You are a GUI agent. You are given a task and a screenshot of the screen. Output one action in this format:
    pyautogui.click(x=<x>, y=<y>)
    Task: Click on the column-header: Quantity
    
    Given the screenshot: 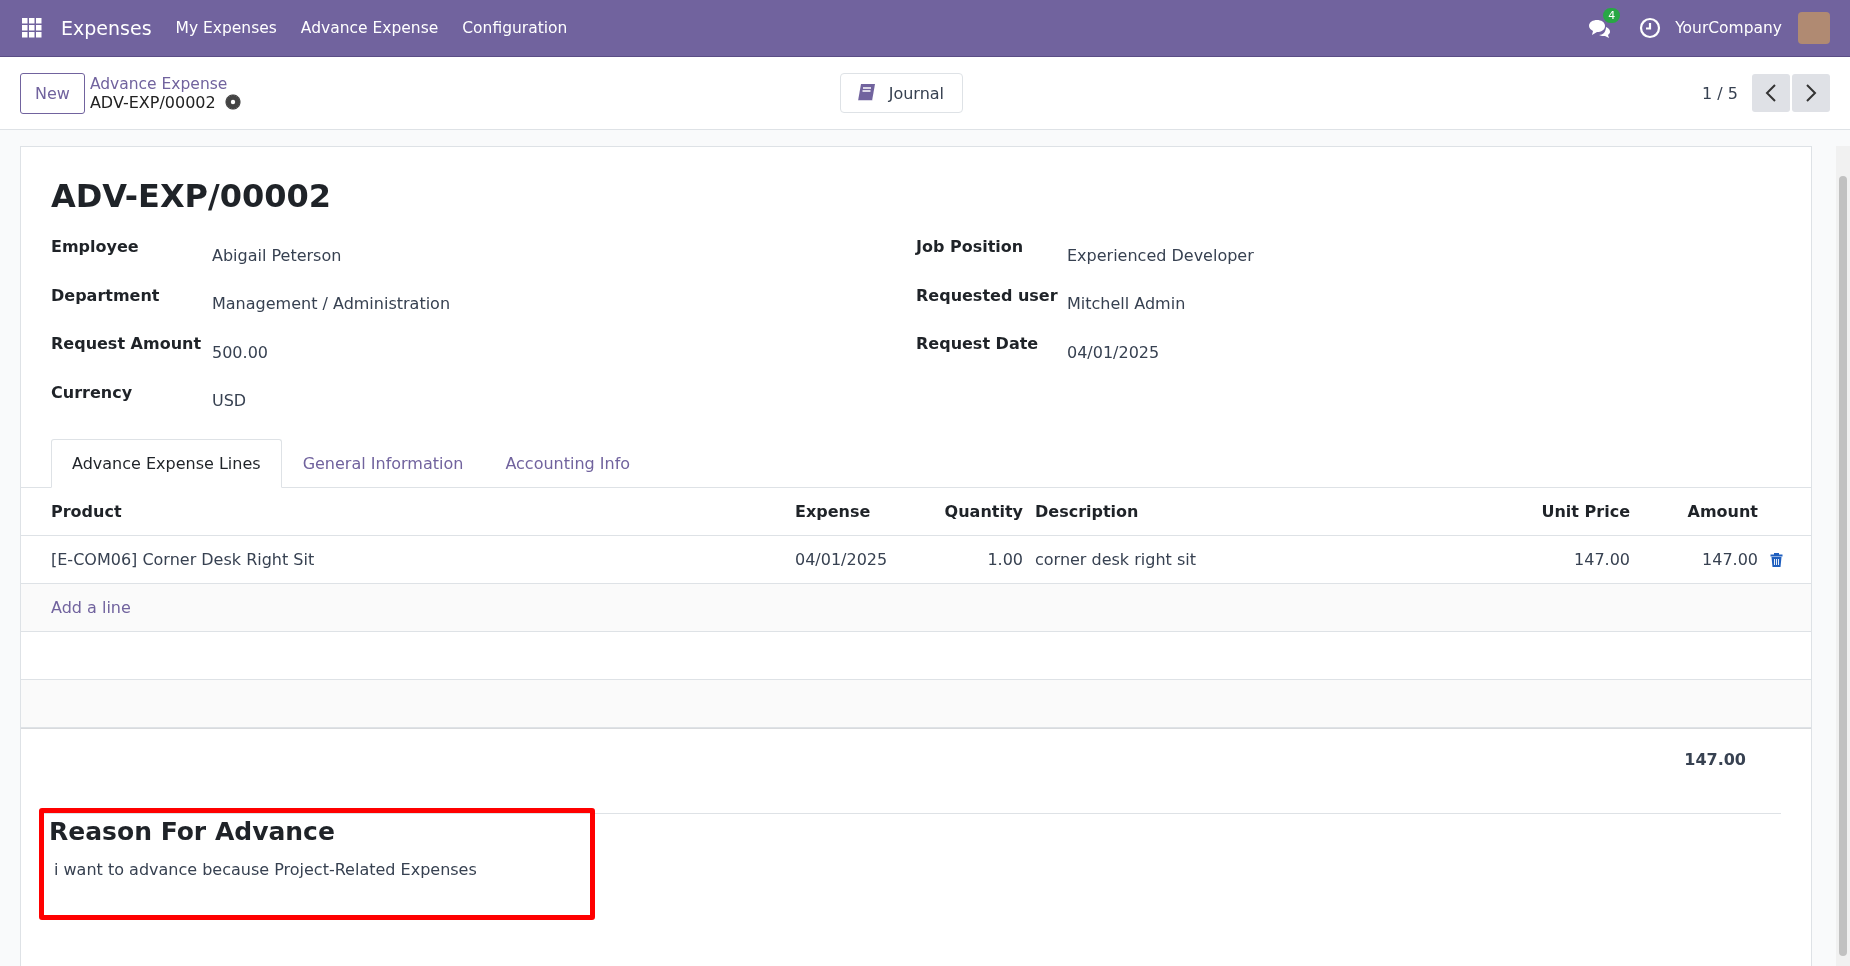 What is the action you would take?
    pyautogui.click(x=969, y=511)
    